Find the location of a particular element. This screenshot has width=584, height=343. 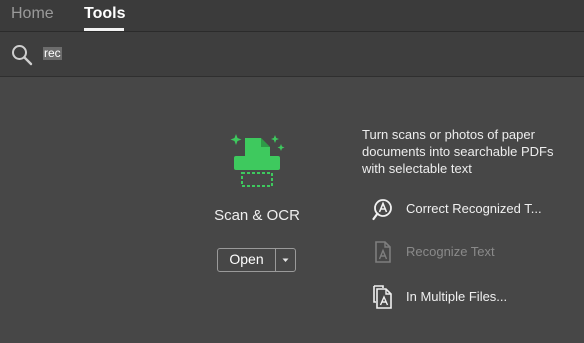

tool-name: Scan & OCR is located at coordinates (257, 215).